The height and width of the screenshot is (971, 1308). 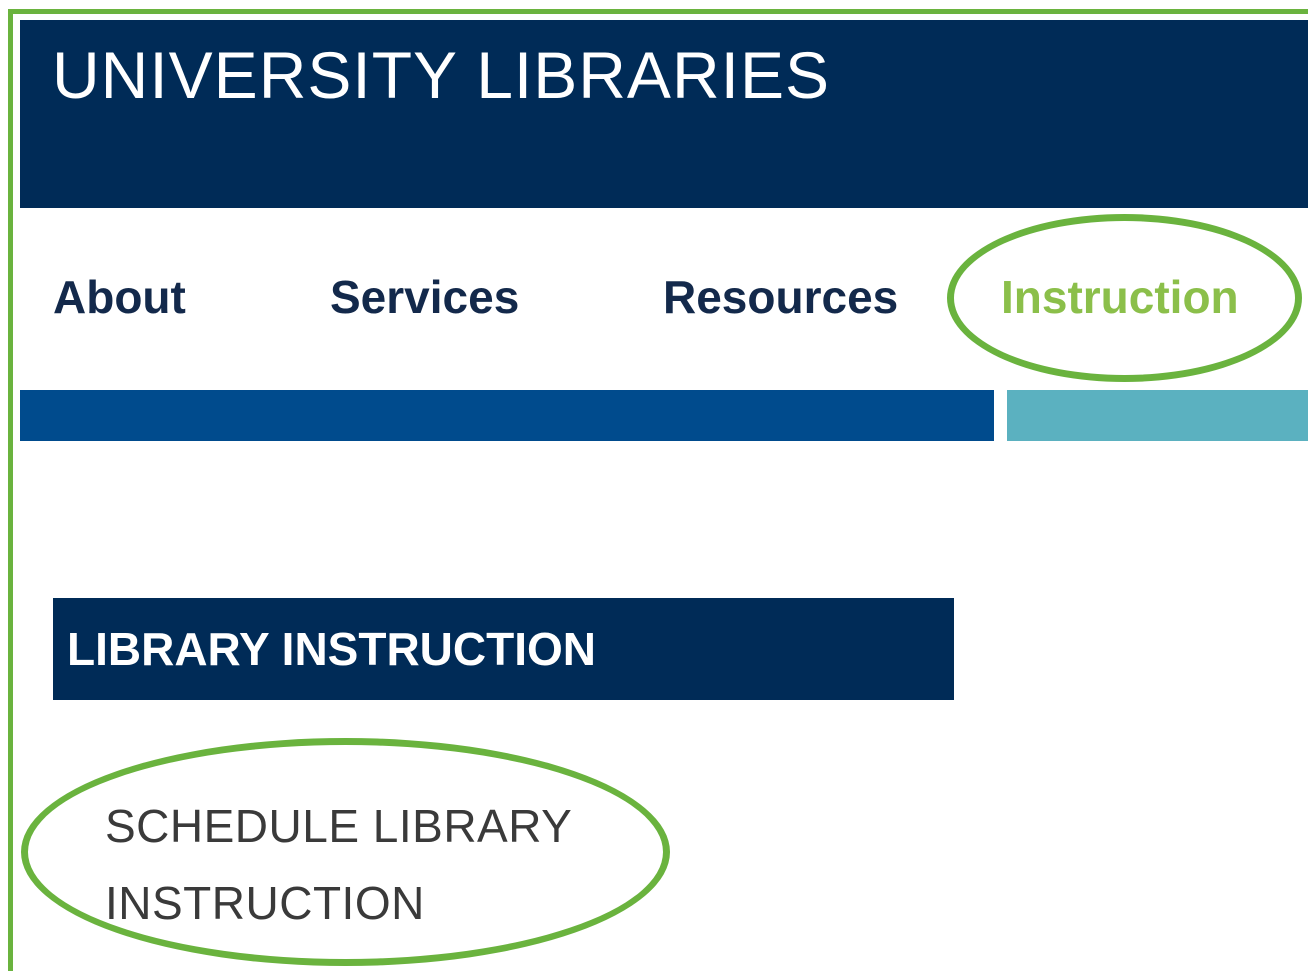 I want to click on section-heading-box: LIBRARY INSTRUCTION, so click(x=503, y=649).